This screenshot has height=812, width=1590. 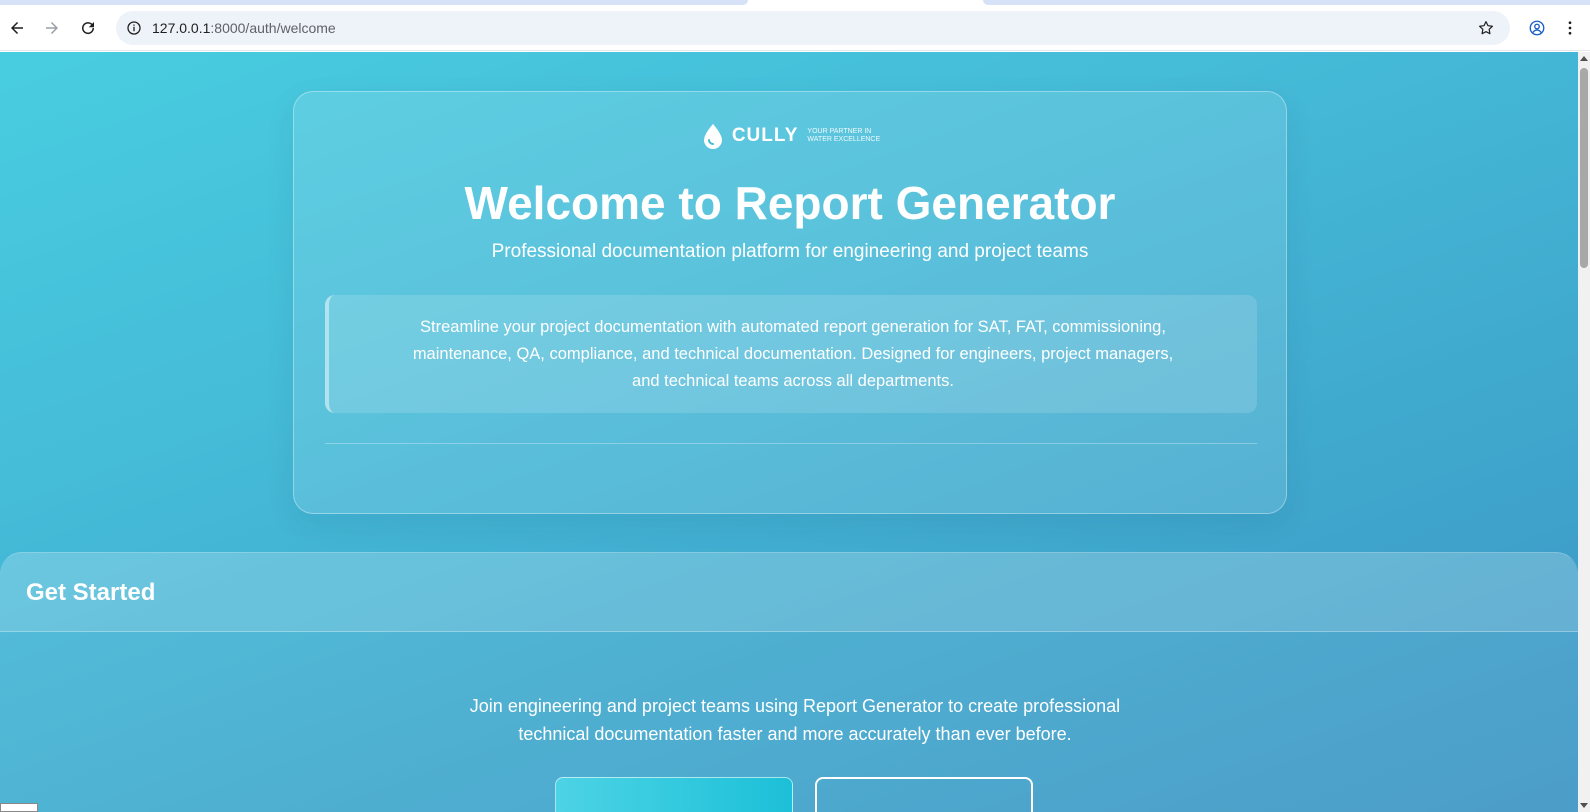 What do you see at coordinates (1584, 805) in the screenshot?
I see `scroll-down-arrow-icon` at bounding box center [1584, 805].